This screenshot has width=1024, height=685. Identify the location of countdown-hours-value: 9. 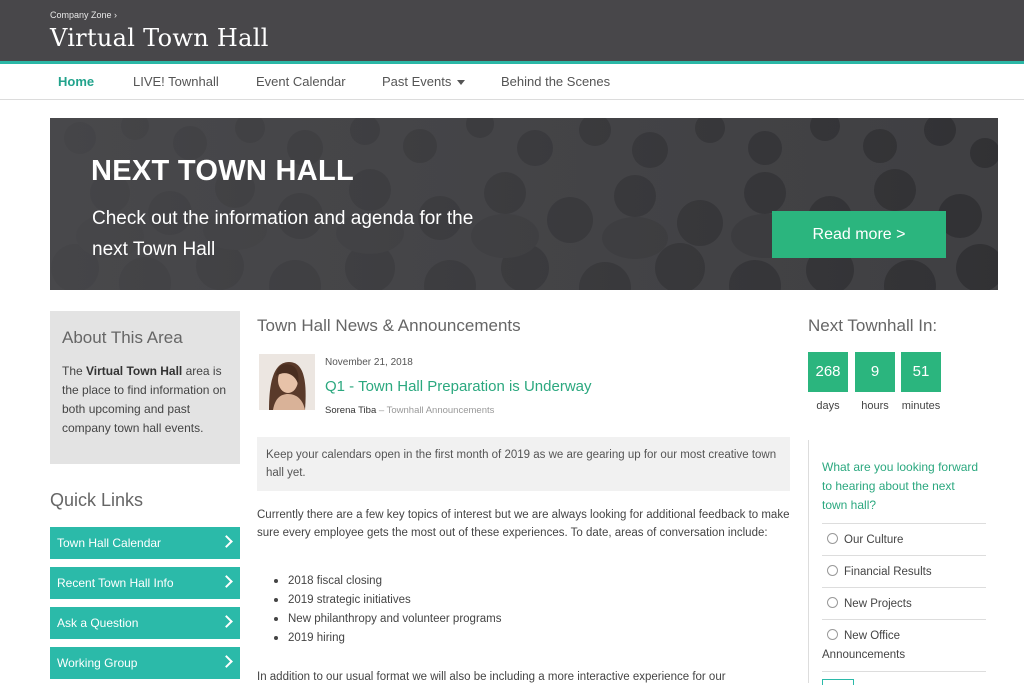
(875, 372).